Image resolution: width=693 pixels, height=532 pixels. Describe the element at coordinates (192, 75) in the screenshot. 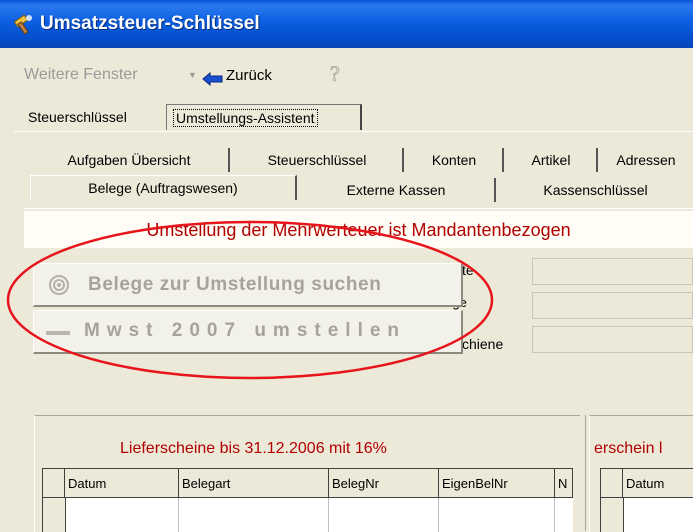

I see `chevron-down-icon: ▼` at that location.